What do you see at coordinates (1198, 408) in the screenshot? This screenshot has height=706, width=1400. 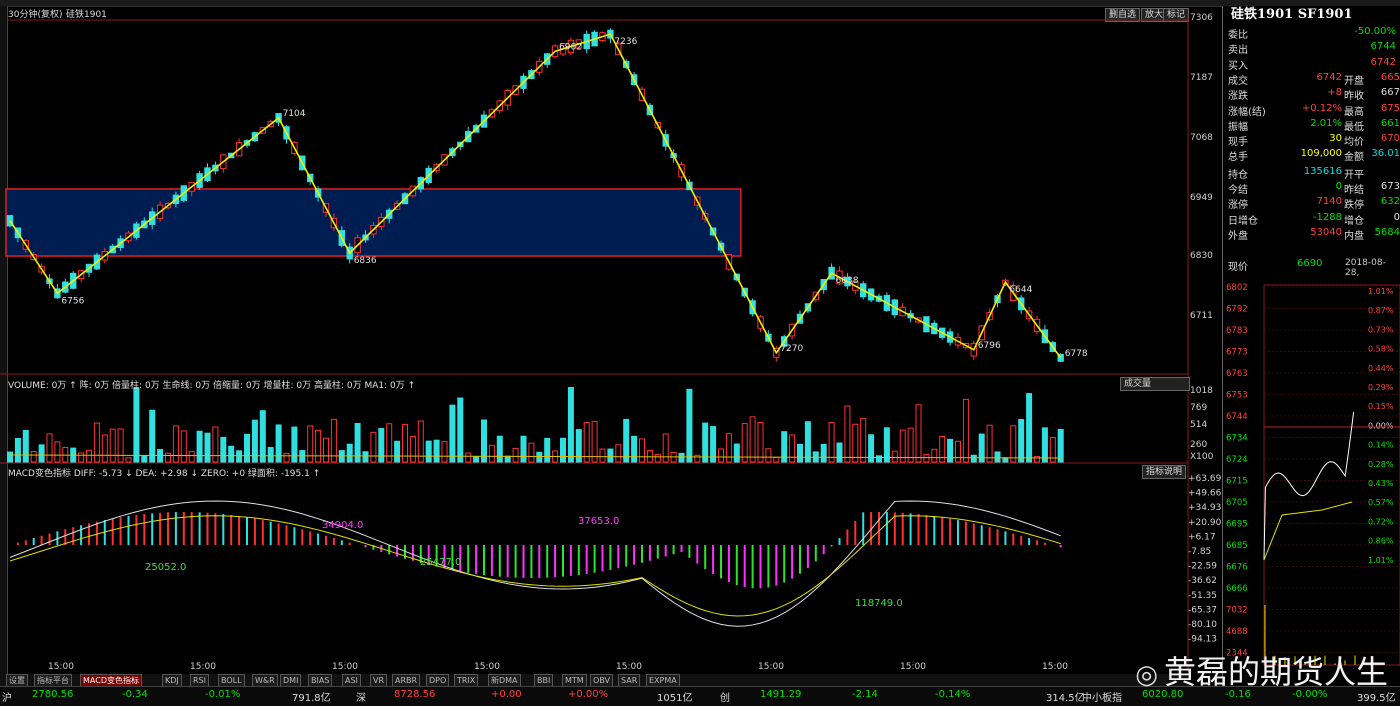 I see `volume-axis-label: 769` at bounding box center [1198, 408].